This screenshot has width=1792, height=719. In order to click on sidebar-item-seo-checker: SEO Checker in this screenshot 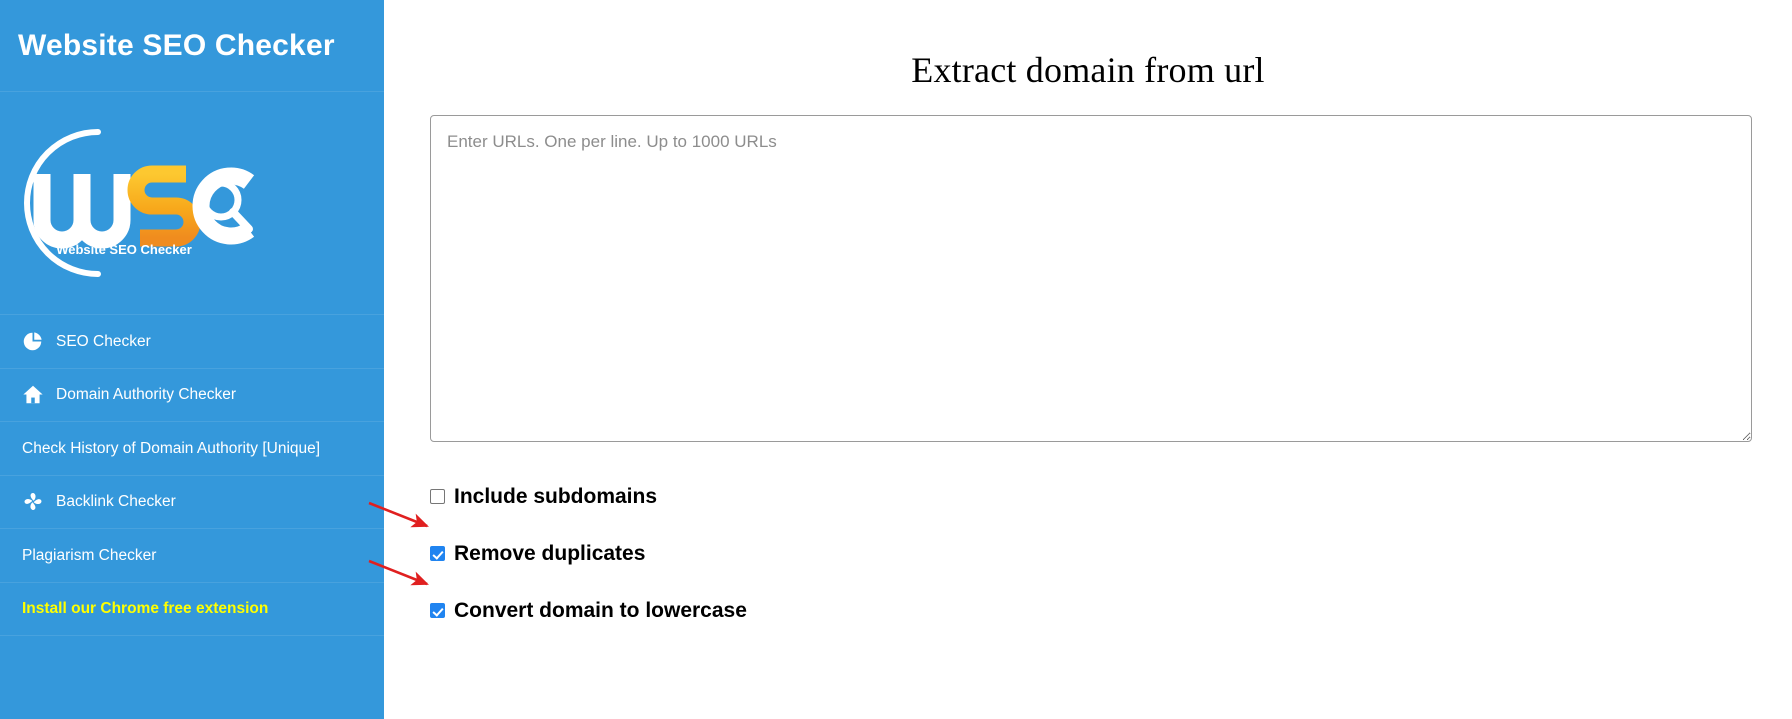, I will do `click(192, 342)`.